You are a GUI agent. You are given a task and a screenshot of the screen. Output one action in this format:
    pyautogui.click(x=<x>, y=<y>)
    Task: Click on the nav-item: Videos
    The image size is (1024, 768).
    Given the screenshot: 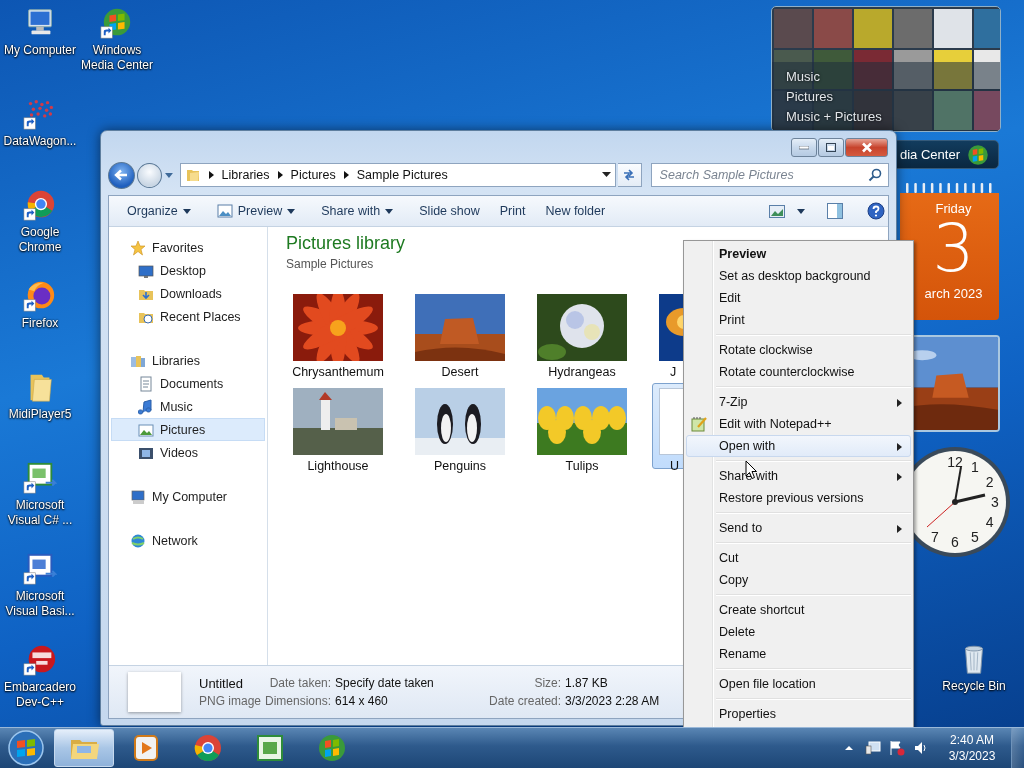 What is the action you would take?
    pyautogui.click(x=188, y=452)
    